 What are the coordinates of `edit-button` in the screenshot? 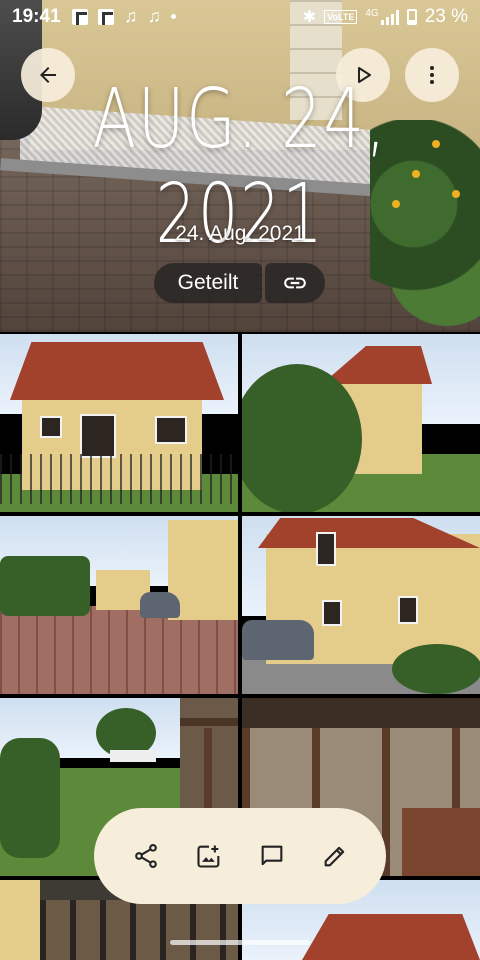 It's located at (335, 856).